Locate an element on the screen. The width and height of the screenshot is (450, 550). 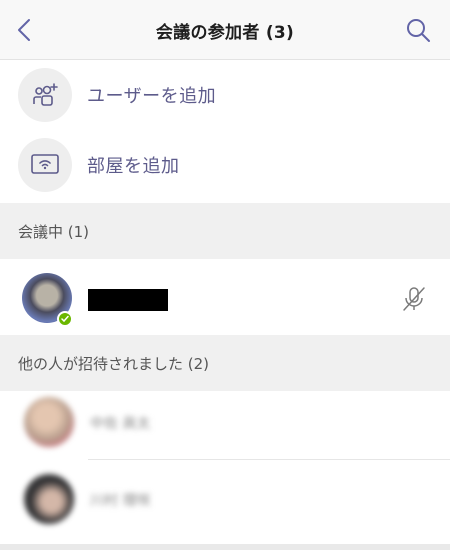
section-footer is located at coordinates (225, 547).